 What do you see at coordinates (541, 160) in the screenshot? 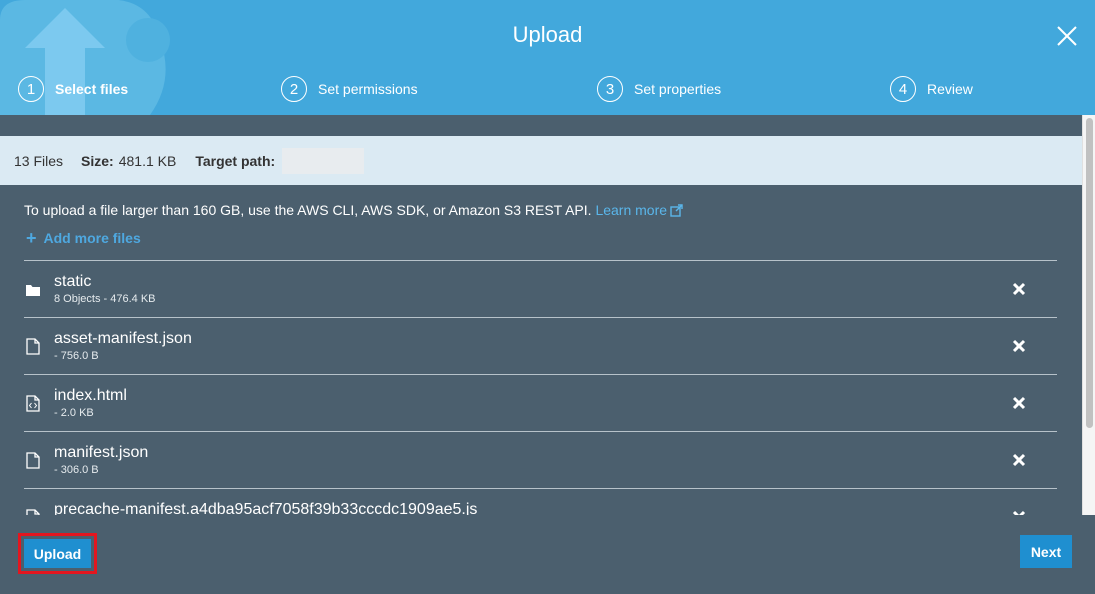
I see `upload-summary-bar: 13 Files Size: 481.1 KB Target path:` at bounding box center [541, 160].